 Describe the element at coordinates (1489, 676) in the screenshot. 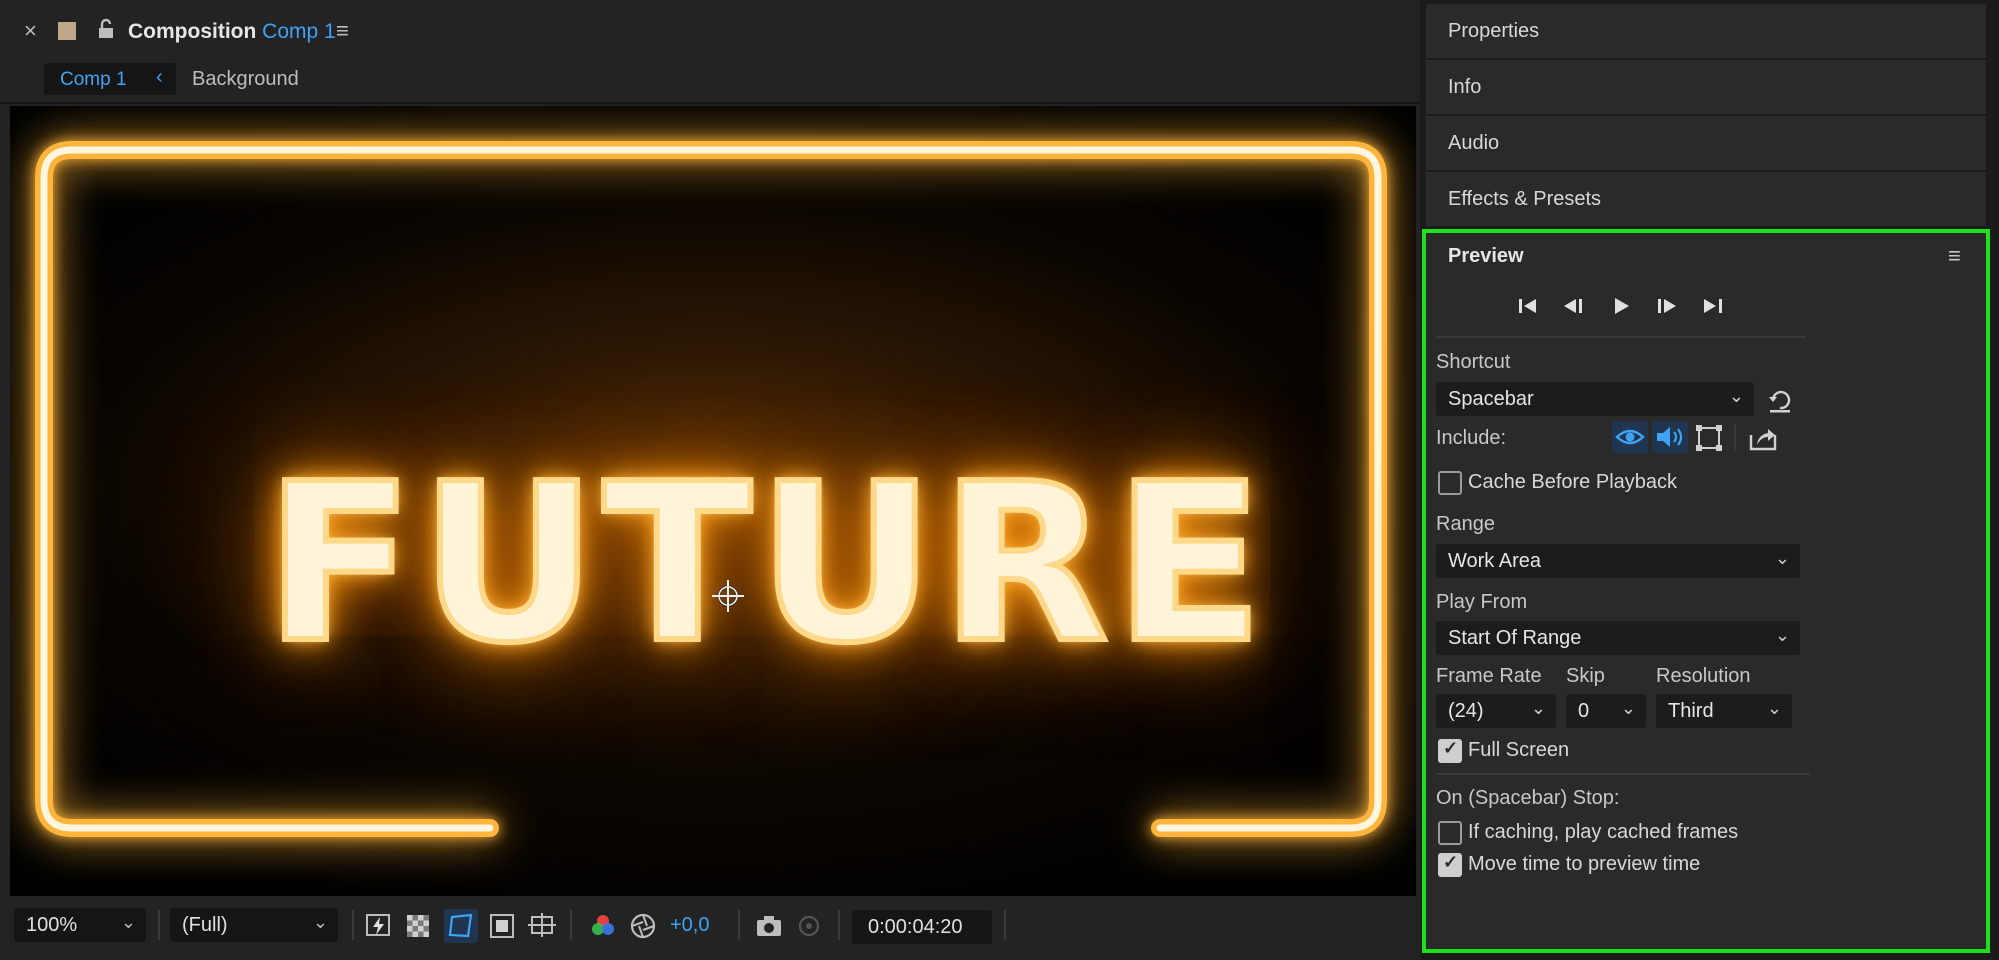

I see `frame-rate-label: Frame Rate` at that location.